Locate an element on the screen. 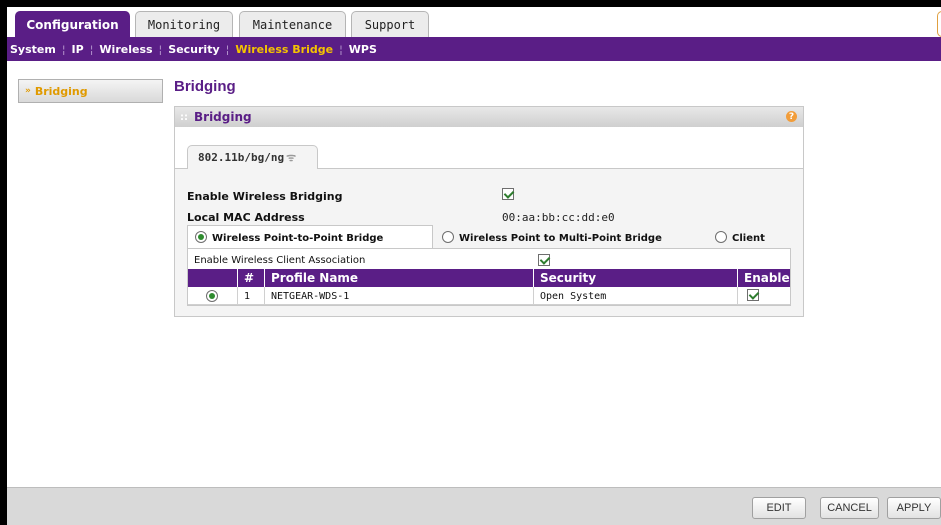  wifi-icon: ᯤ is located at coordinates (291, 157).